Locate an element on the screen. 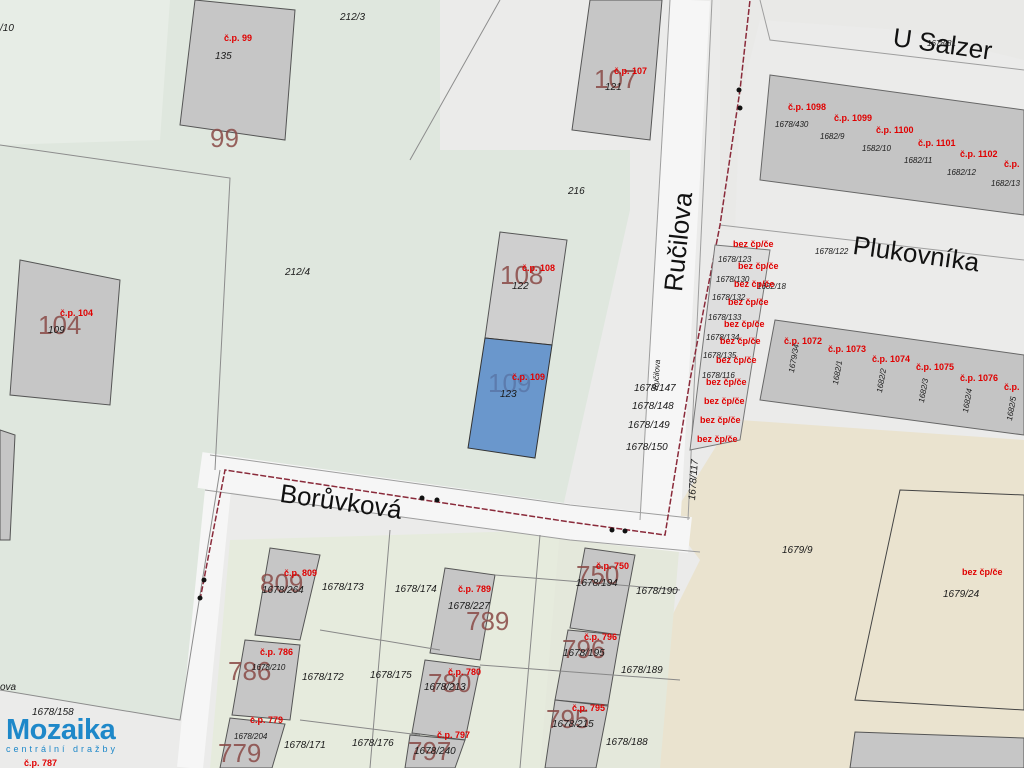 The height and width of the screenshot is (768, 1024). parcel-label: 1678/195 is located at coordinates (584, 653).